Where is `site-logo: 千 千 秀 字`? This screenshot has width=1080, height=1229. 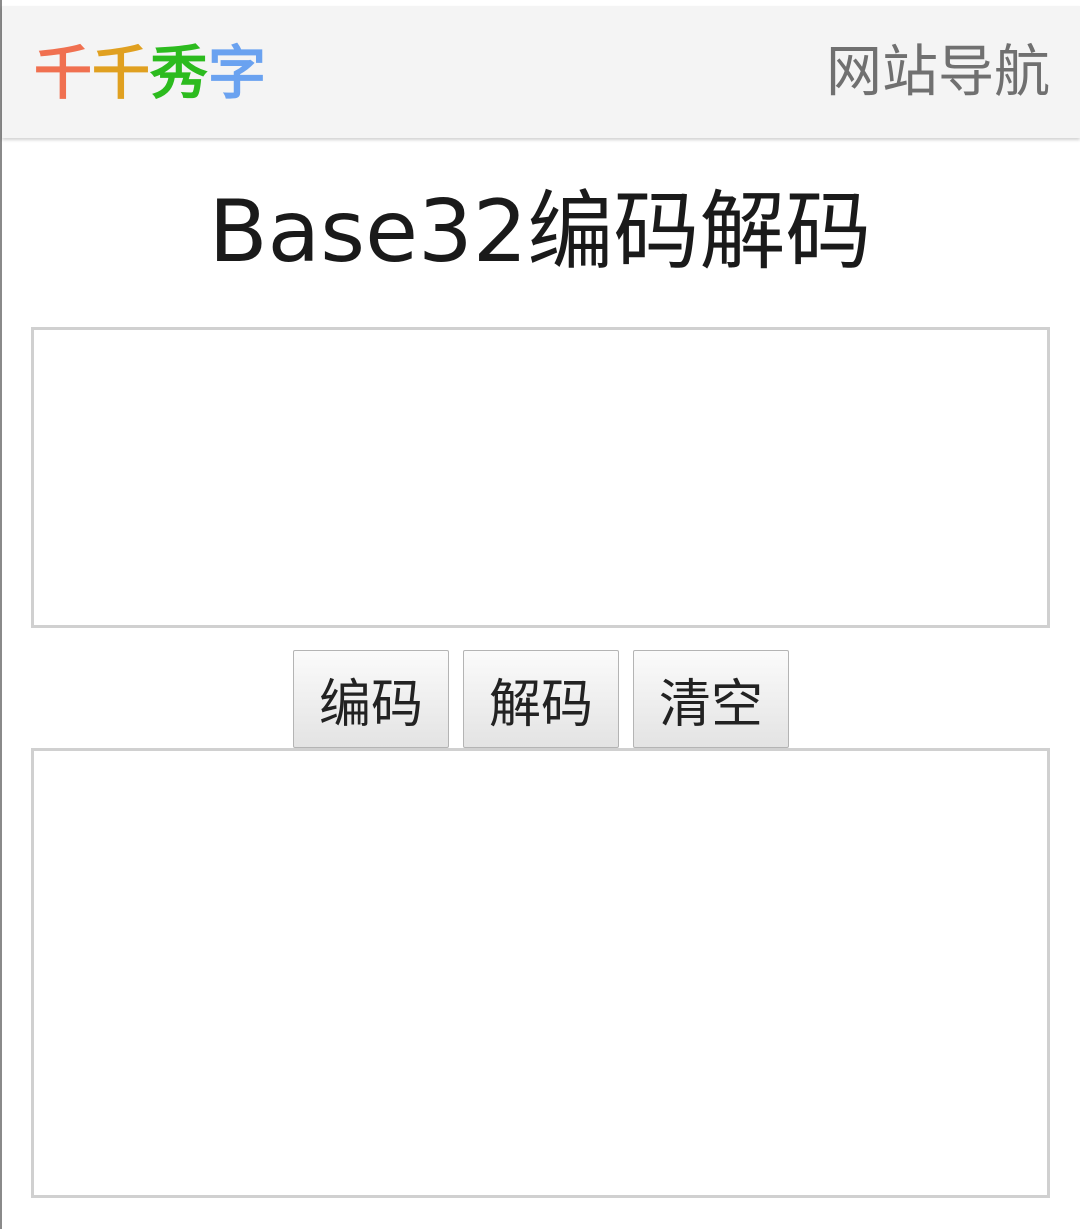 site-logo: 千 千 秀 字 is located at coordinates (150, 73).